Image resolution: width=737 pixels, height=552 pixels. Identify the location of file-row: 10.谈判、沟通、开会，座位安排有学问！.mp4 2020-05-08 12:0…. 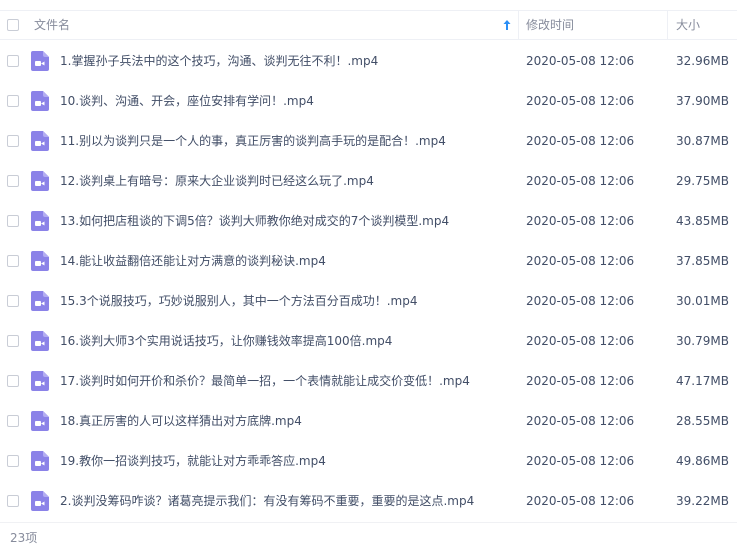
(368, 101).